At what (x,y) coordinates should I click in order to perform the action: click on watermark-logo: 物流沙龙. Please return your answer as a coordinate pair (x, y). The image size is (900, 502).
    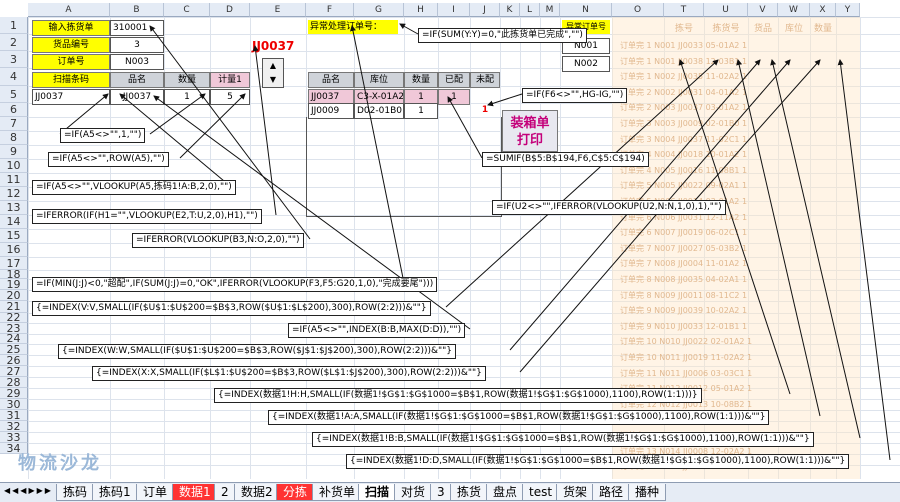
    Looking at the image, I should click on (60, 463).